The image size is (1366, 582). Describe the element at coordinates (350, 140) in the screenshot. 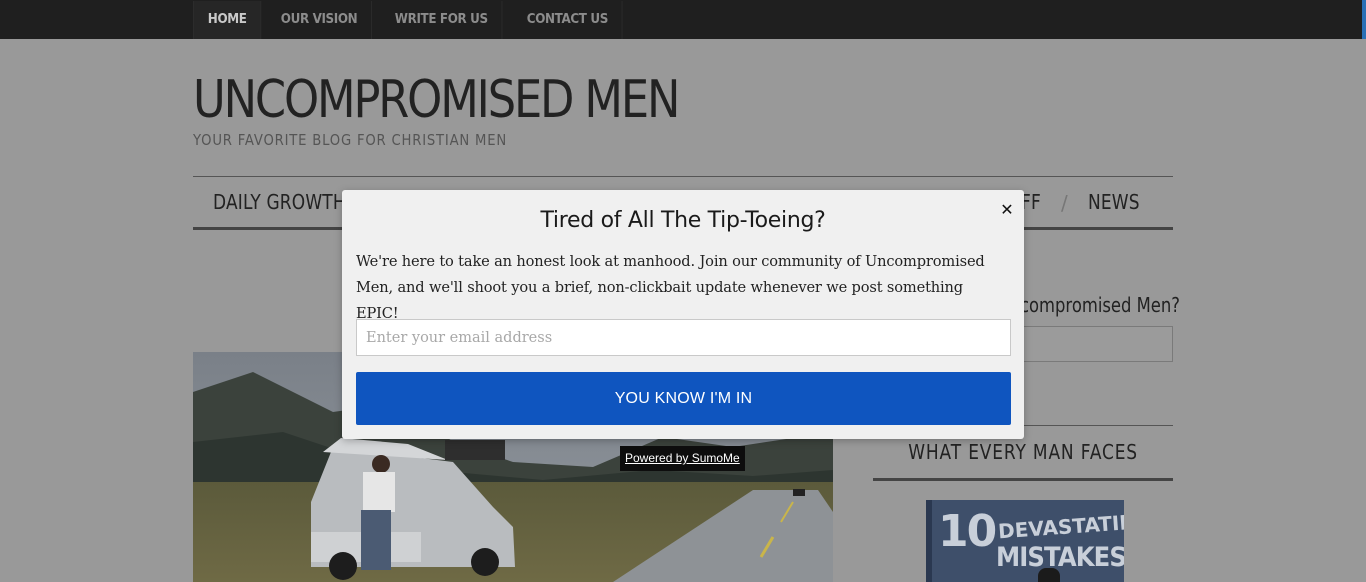

I see `site-tagline: YOUR FAVORITE BLOG FOR CHRISTIAN MEN` at that location.